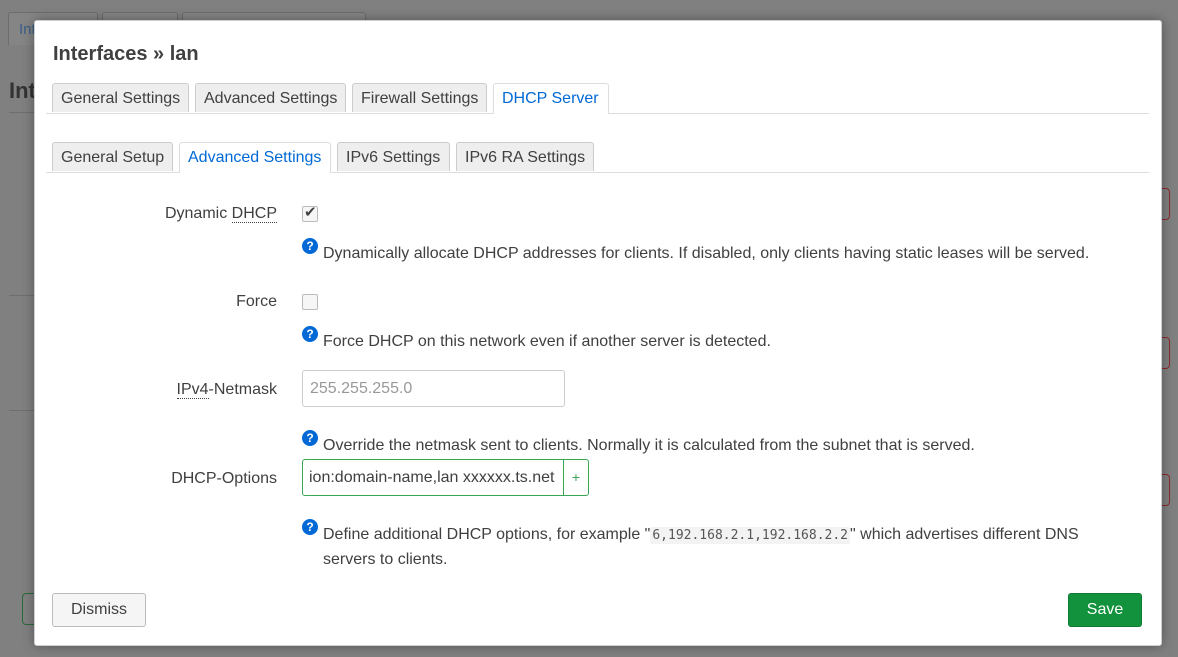 The height and width of the screenshot is (657, 1178). What do you see at coordinates (525, 156) in the screenshot?
I see `subtab-ipv6-ra-settings: IPv6 RA Settings` at bounding box center [525, 156].